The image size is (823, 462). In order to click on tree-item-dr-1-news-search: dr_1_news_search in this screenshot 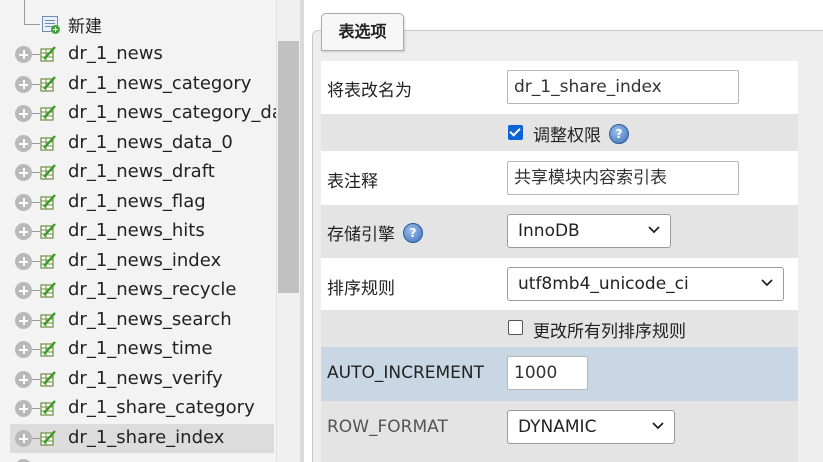, I will do `click(142, 320)`.